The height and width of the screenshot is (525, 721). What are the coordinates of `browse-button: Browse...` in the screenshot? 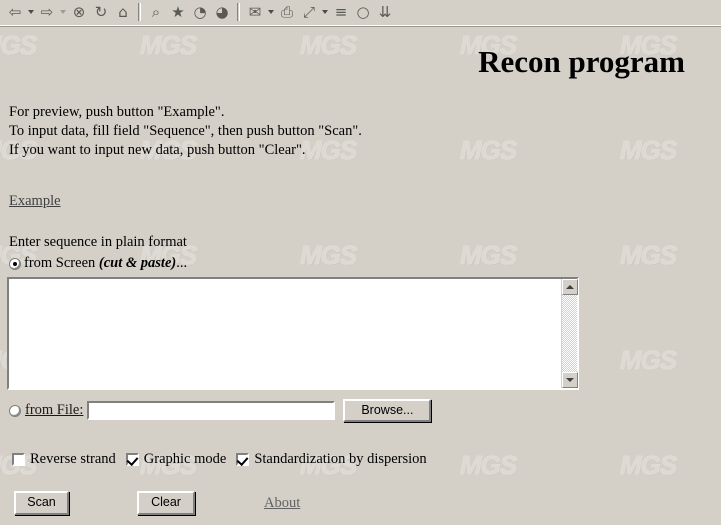 It's located at (387, 410).